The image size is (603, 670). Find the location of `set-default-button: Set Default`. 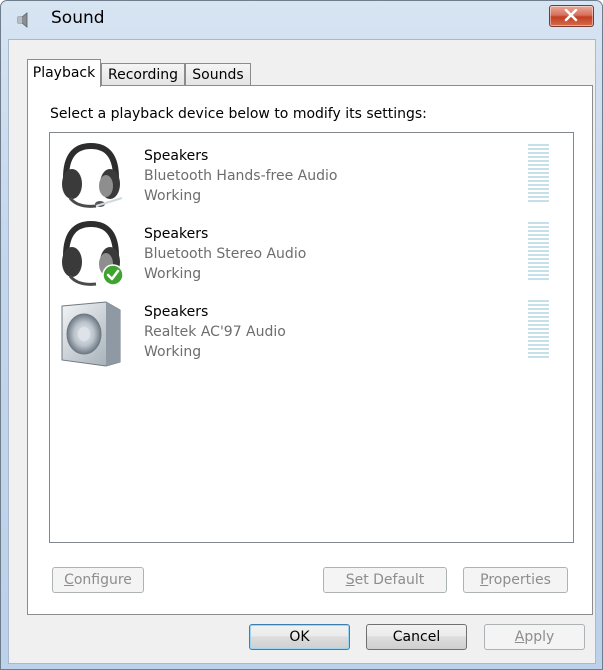

set-default-button: Set Default is located at coordinates (385, 580).